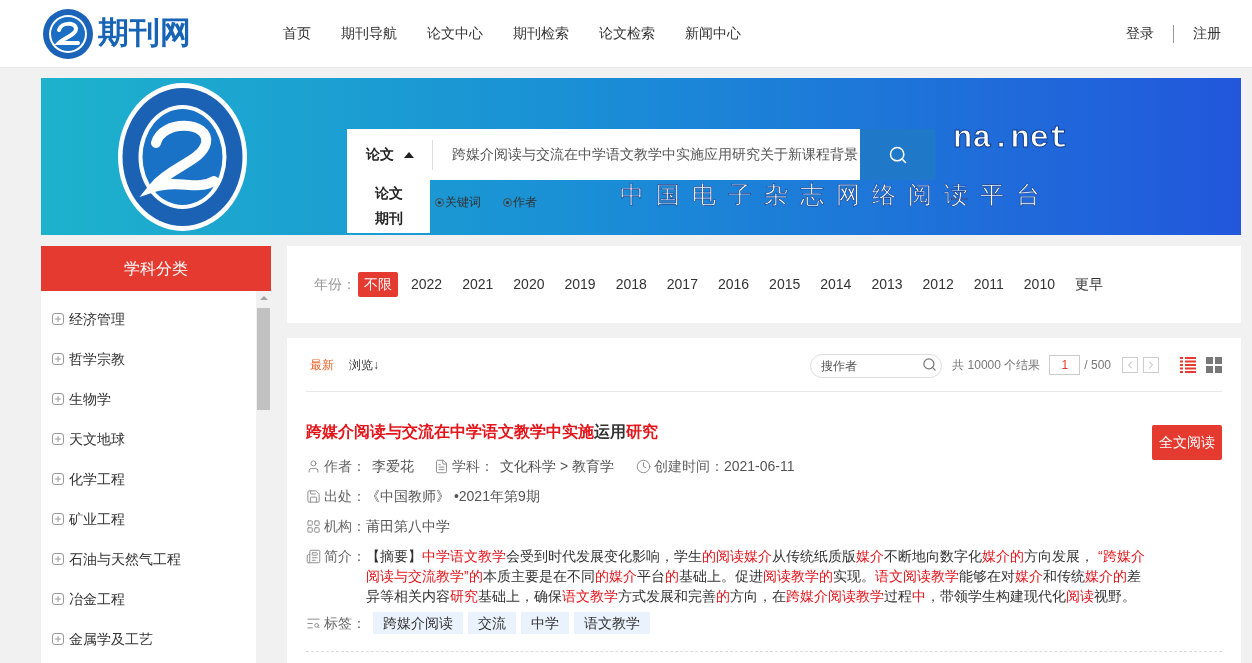 The width and height of the screenshot is (1252, 663). What do you see at coordinates (733, 284) in the screenshot?
I see `year-option: 2016` at bounding box center [733, 284].